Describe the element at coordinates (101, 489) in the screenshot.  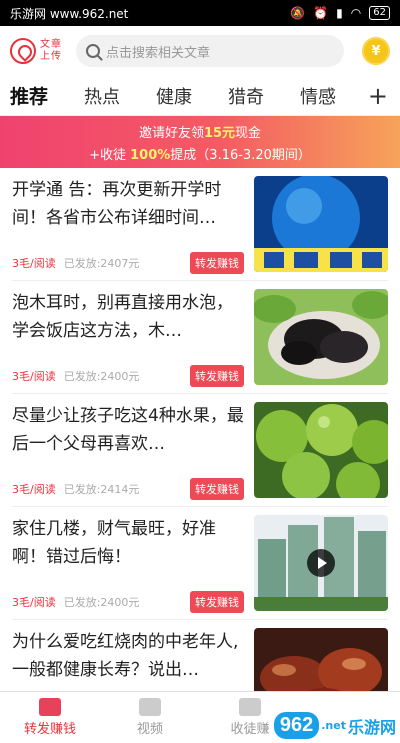
I see `paid-amount: 已发放:2414元` at that location.